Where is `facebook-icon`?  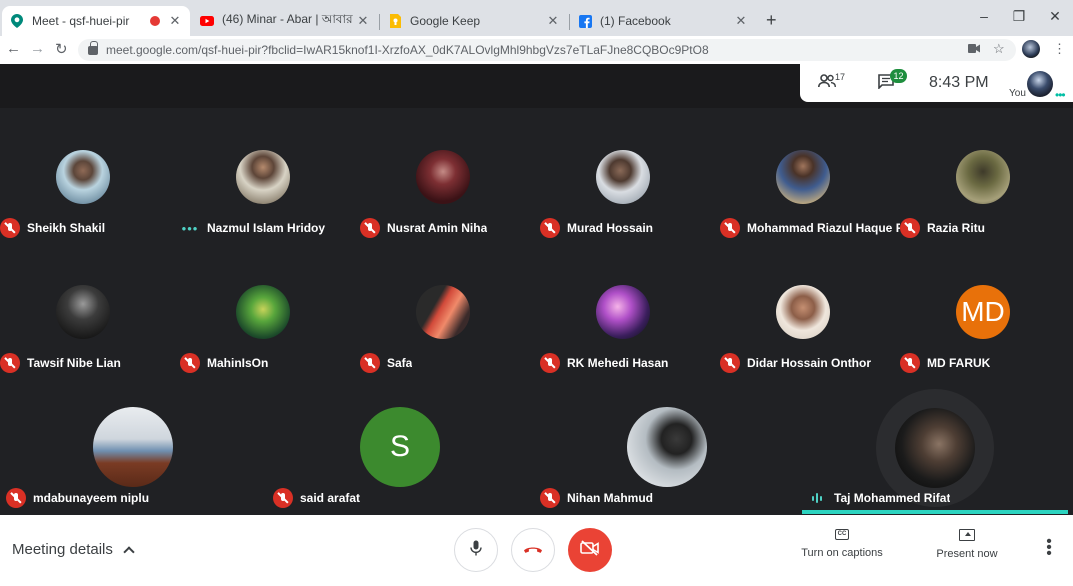
facebook-icon is located at coordinates (585, 21).